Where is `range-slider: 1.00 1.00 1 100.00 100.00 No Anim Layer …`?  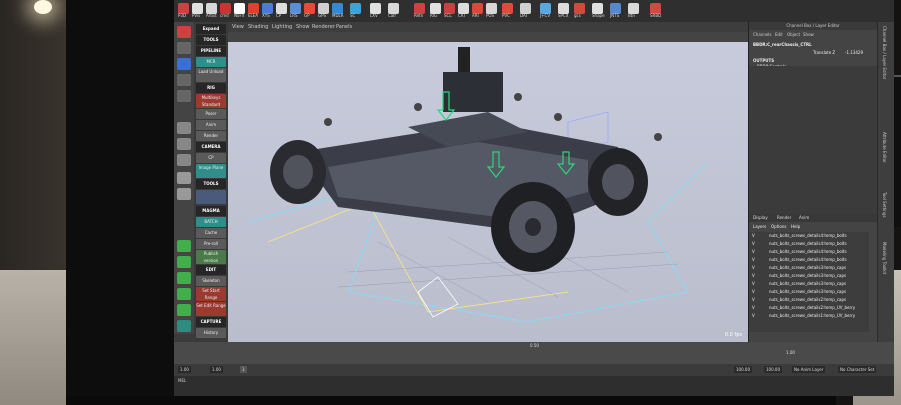 range-slider: 1.00 1.00 1 100.00 100.00 No Anim Layer … is located at coordinates (534, 370).